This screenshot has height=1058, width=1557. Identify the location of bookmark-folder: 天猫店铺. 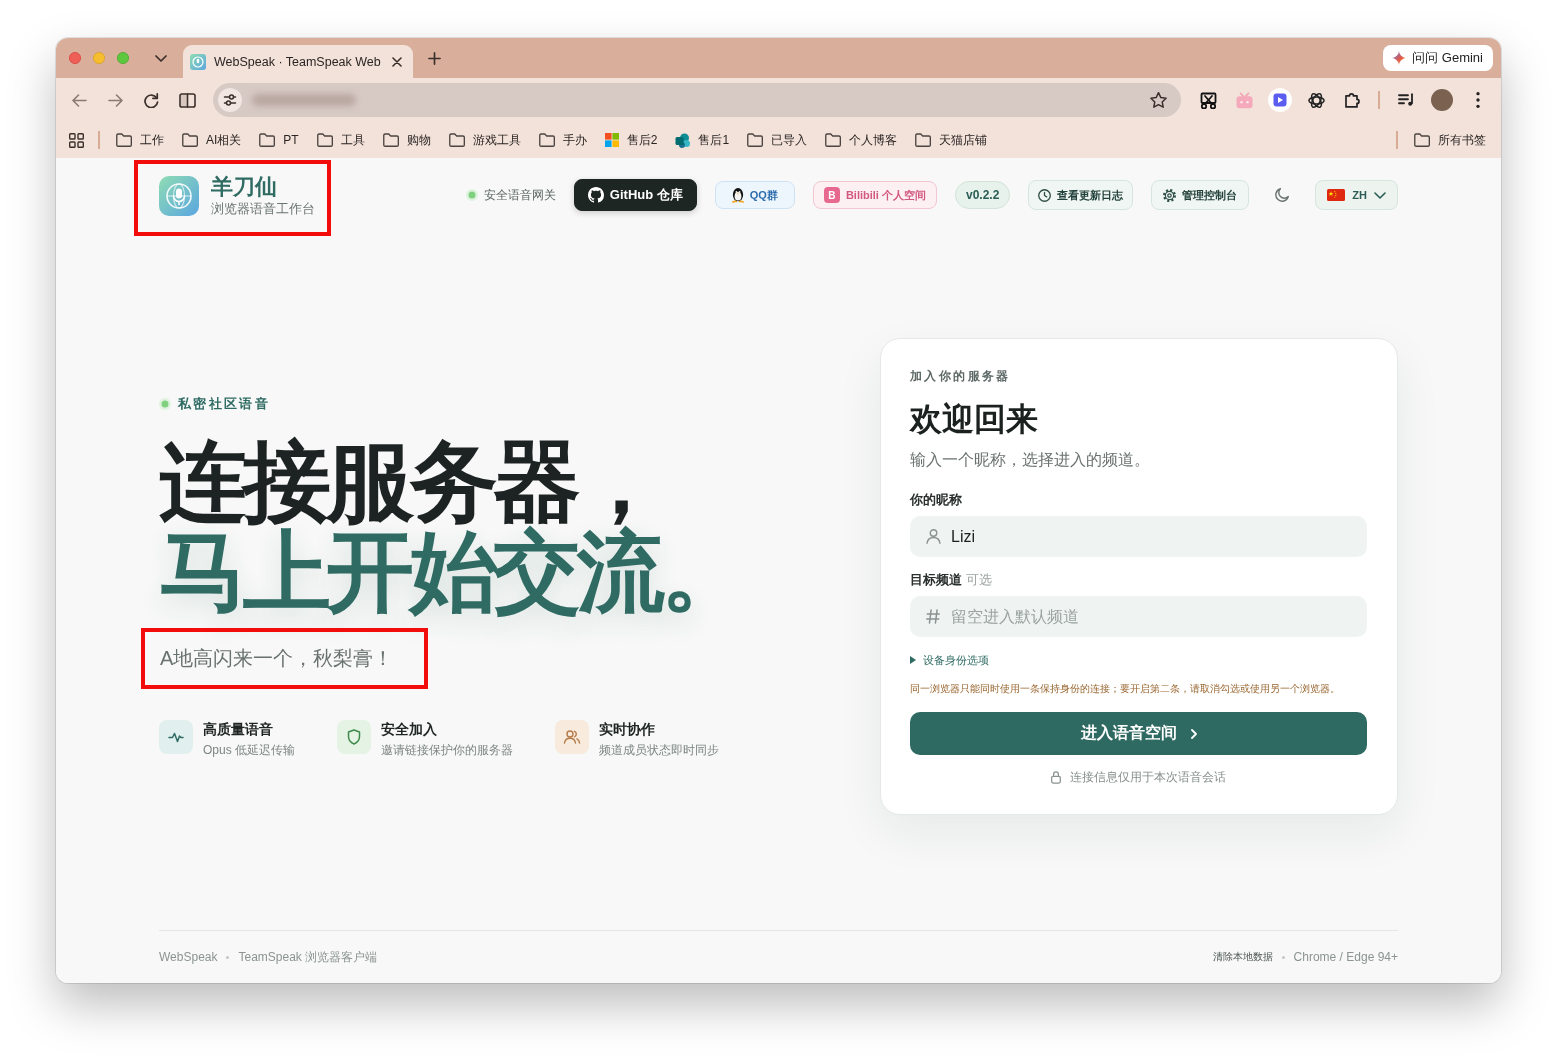
(951, 140).